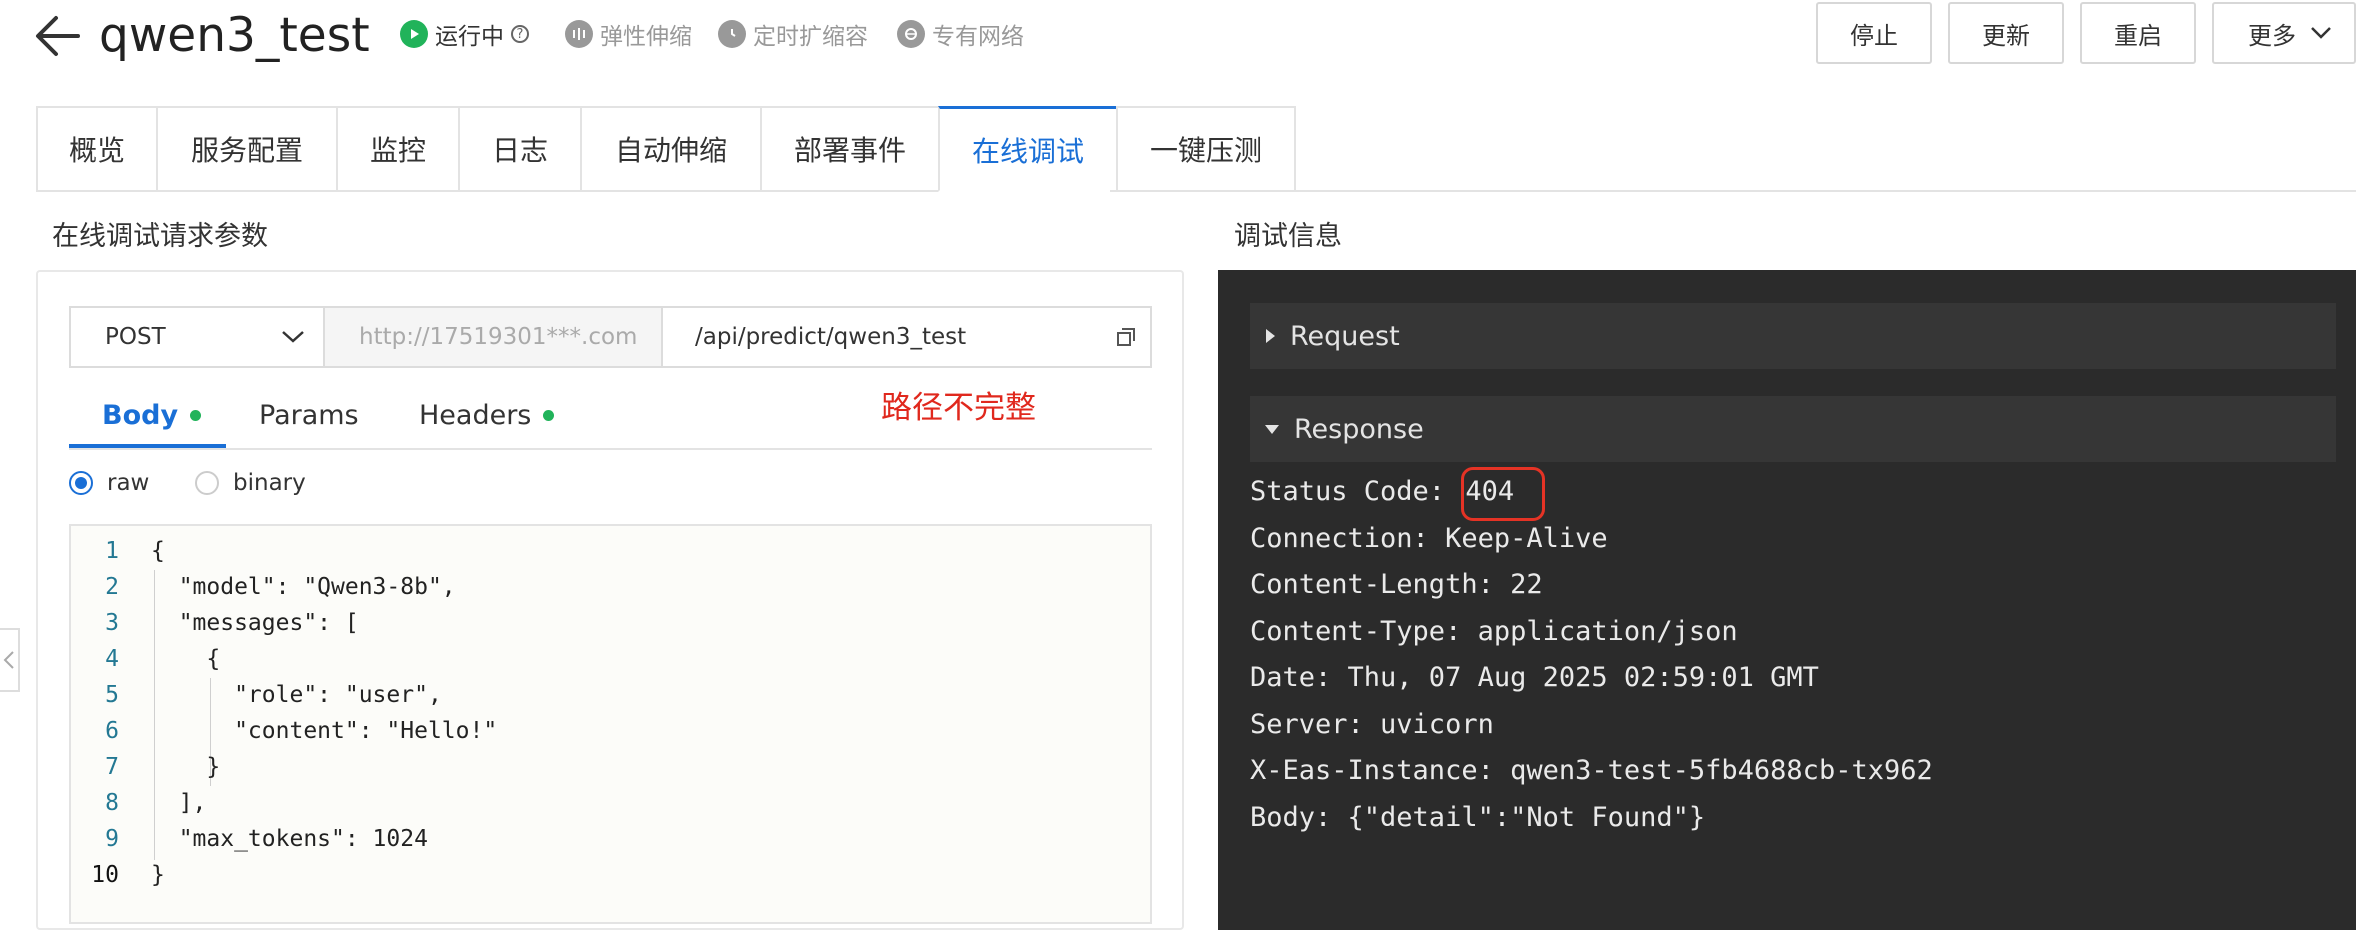 The image size is (2356, 930). Describe the element at coordinates (1429, 538) in the screenshot. I see `response-header-line: Connection: Keep-Alive` at that location.